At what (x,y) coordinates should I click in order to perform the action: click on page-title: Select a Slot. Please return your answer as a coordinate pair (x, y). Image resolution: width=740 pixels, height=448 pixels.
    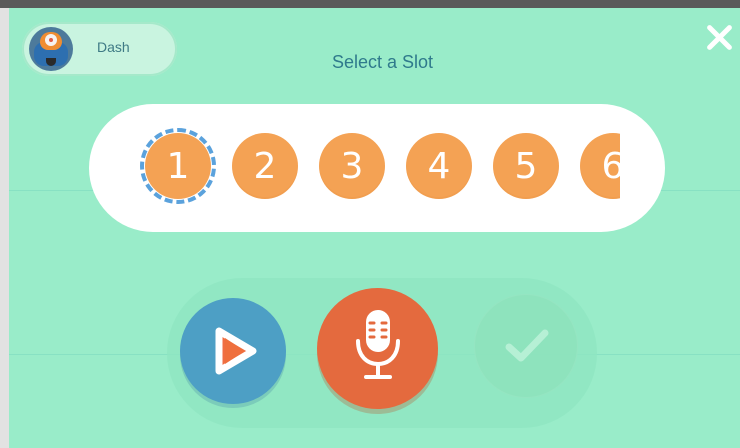
    Looking at the image, I should click on (383, 62).